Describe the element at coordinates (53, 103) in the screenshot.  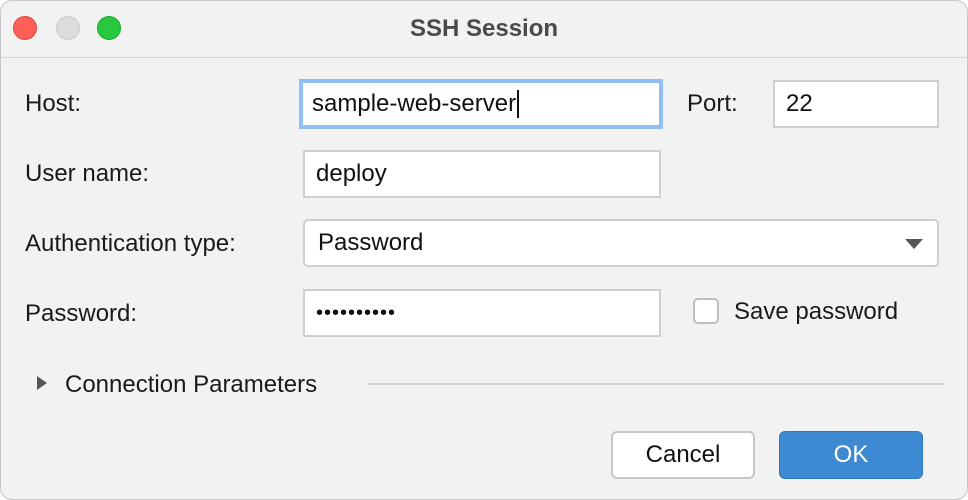
I see `host-label: Host:` at that location.